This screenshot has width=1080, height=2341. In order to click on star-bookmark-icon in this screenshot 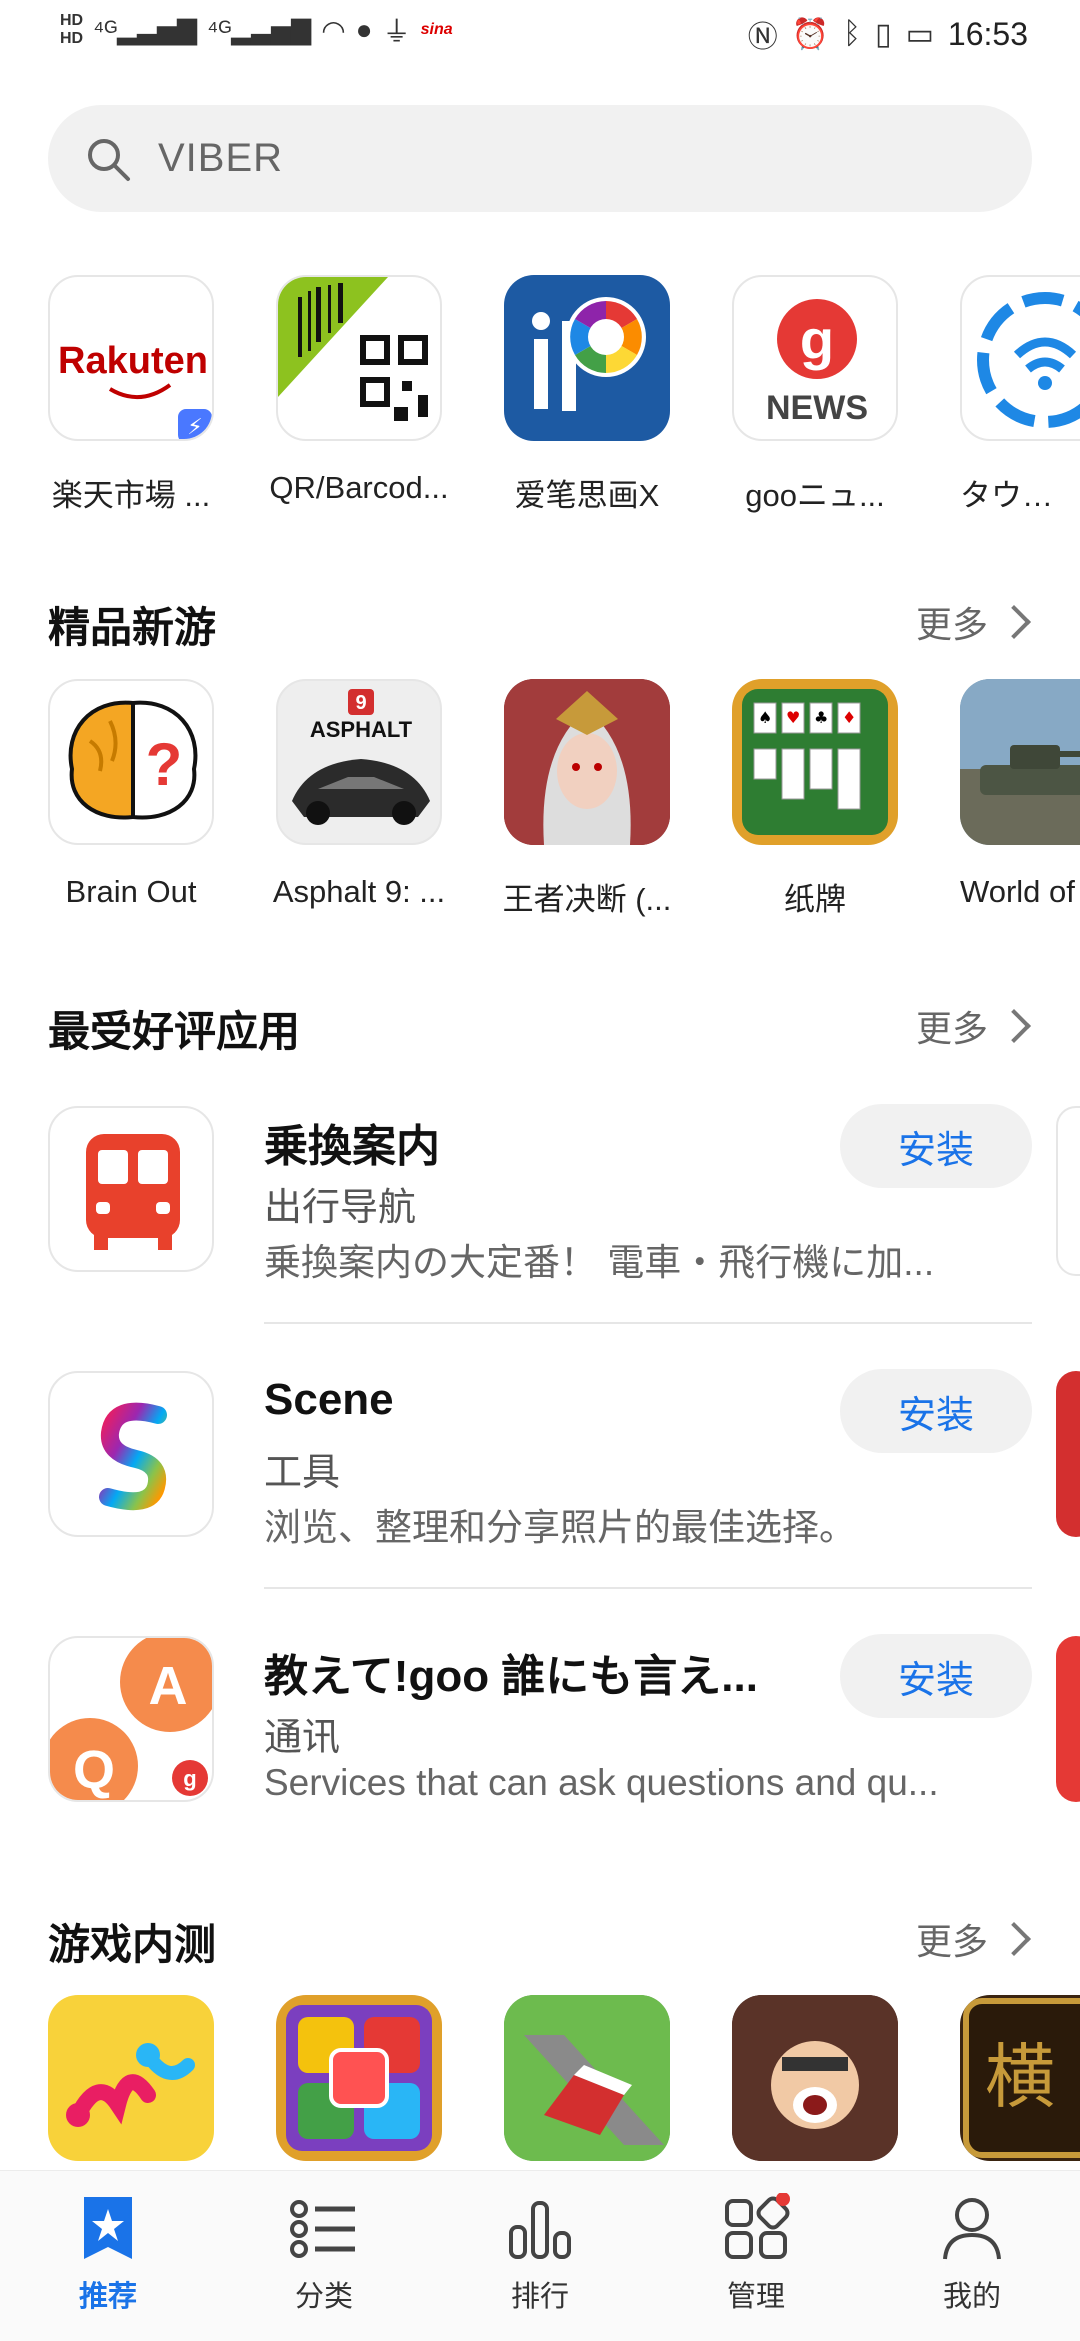, I will do `click(108, 2228)`.